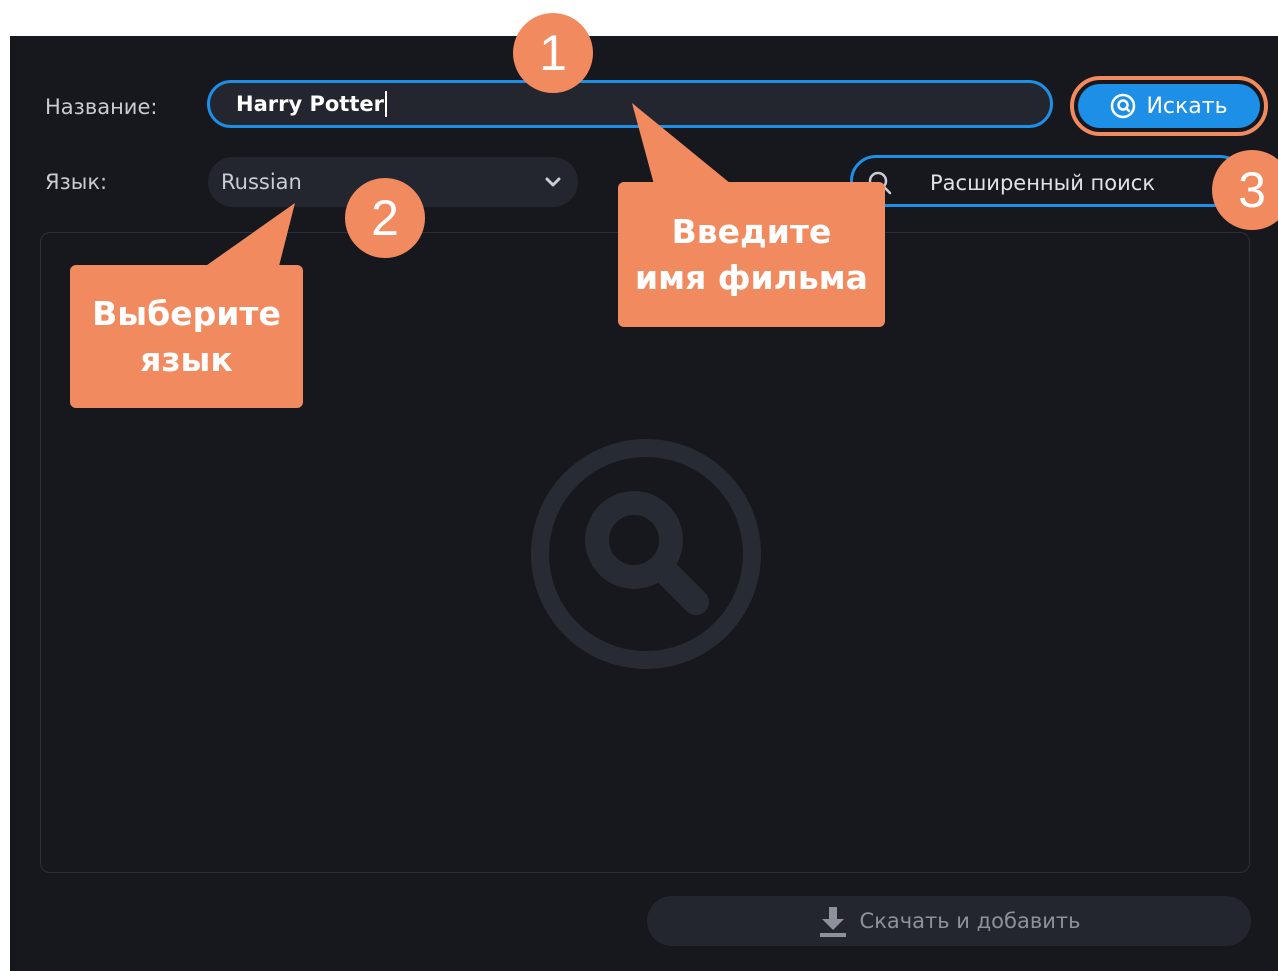 The width and height of the screenshot is (1278, 971). I want to click on callout-choose-language-line2: язык, so click(186, 359).